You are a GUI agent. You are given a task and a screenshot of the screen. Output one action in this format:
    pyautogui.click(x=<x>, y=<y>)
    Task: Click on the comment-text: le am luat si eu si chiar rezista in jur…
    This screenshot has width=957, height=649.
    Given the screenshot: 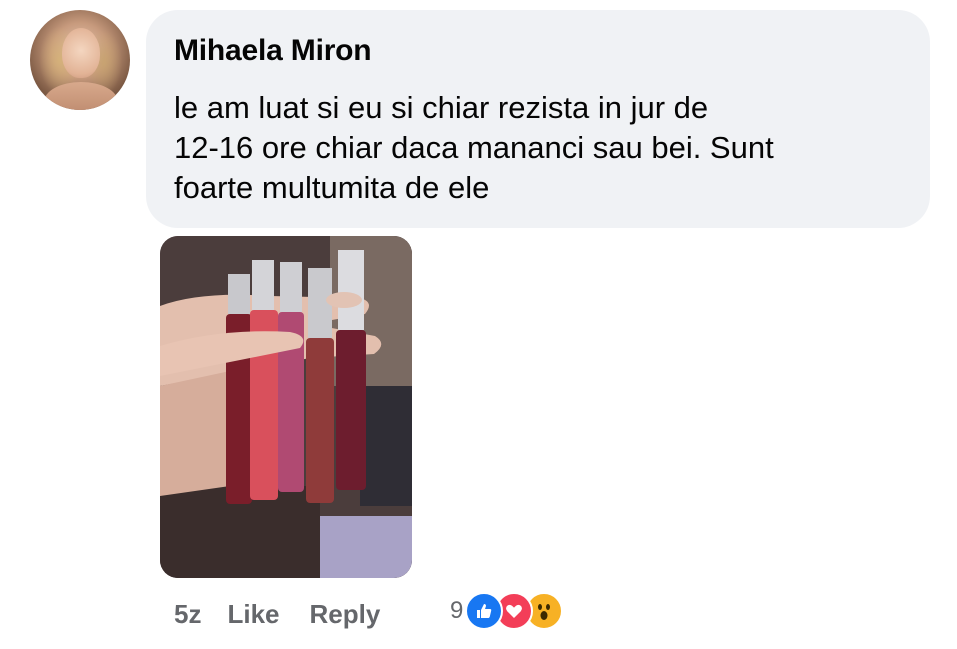 What is the action you would take?
    pyautogui.click(x=544, y=148)
    